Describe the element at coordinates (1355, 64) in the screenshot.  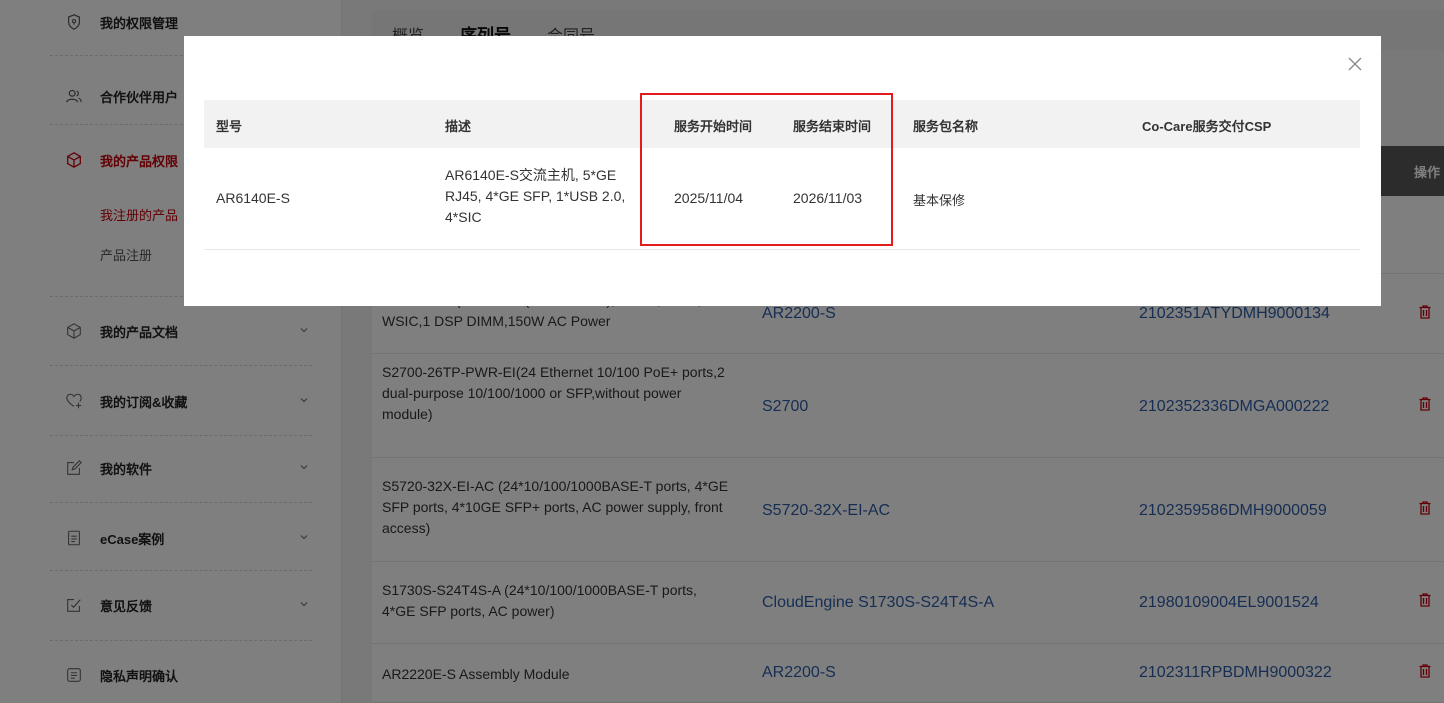
I see `close-icon` at that location.